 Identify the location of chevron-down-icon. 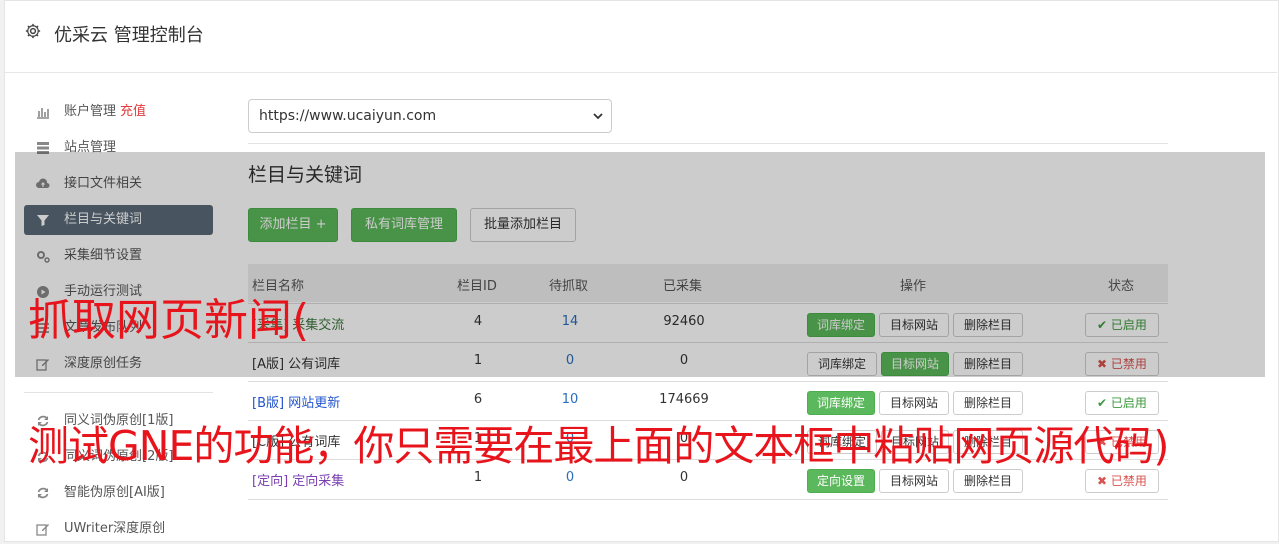
(598, 116).